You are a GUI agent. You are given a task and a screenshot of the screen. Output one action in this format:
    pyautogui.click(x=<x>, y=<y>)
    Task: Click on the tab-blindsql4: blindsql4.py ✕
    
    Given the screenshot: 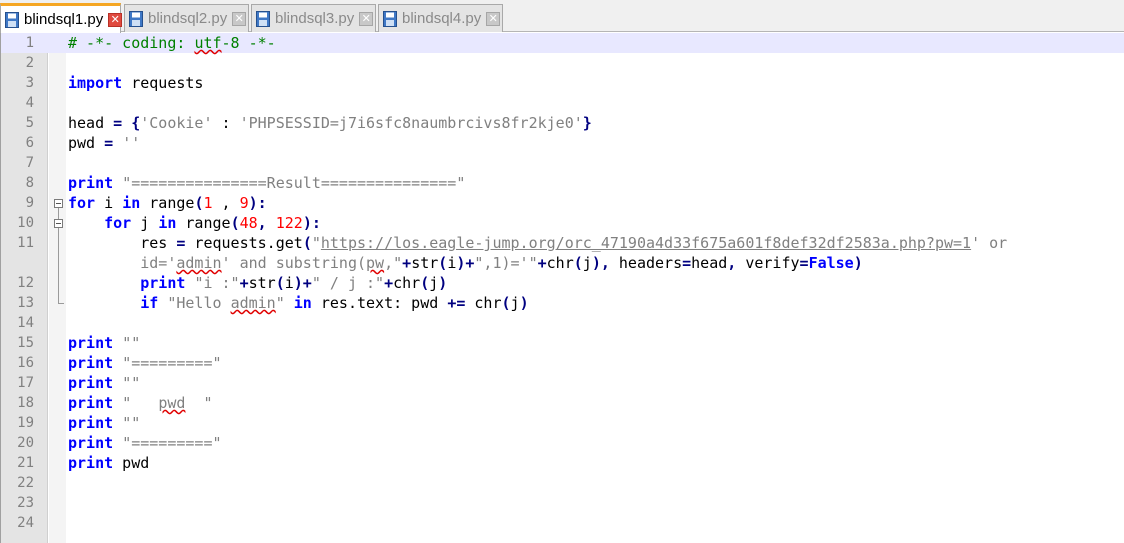 What is the action you would take?
    pyautogui.click(x=440, y=18)
    